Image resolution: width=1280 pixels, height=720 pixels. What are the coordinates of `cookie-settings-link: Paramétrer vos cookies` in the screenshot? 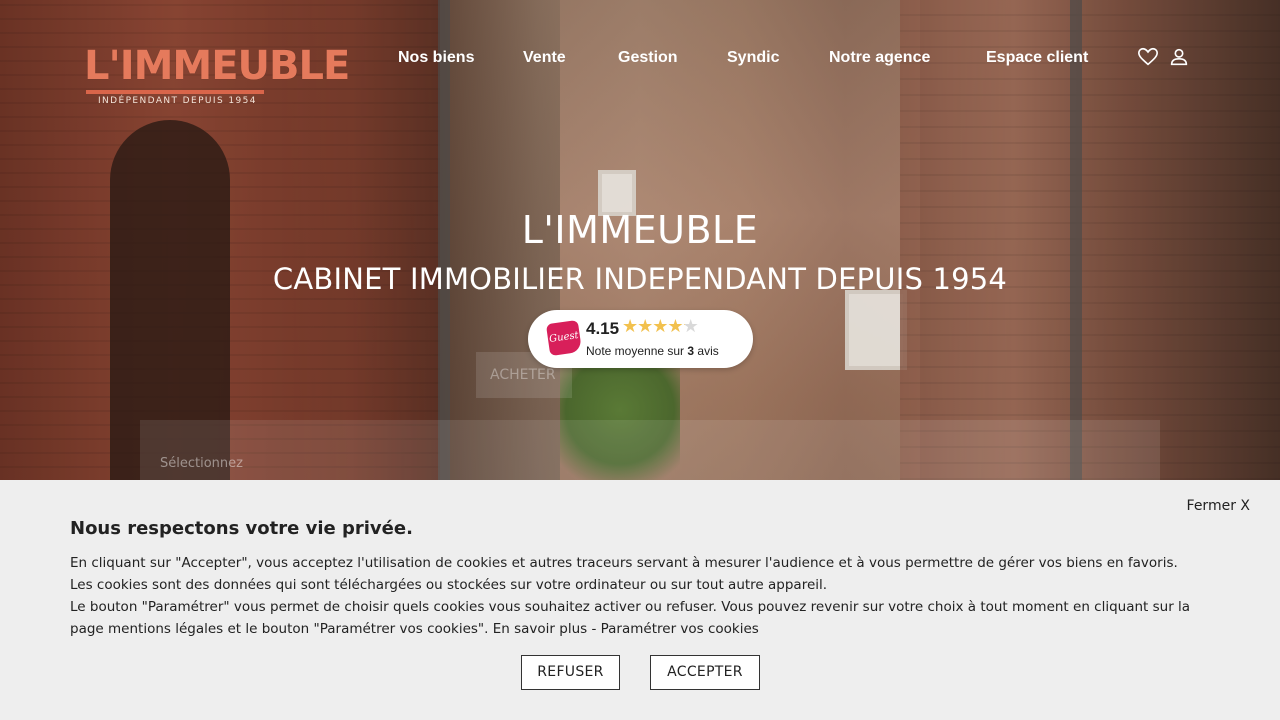 It's located at (680, 629).